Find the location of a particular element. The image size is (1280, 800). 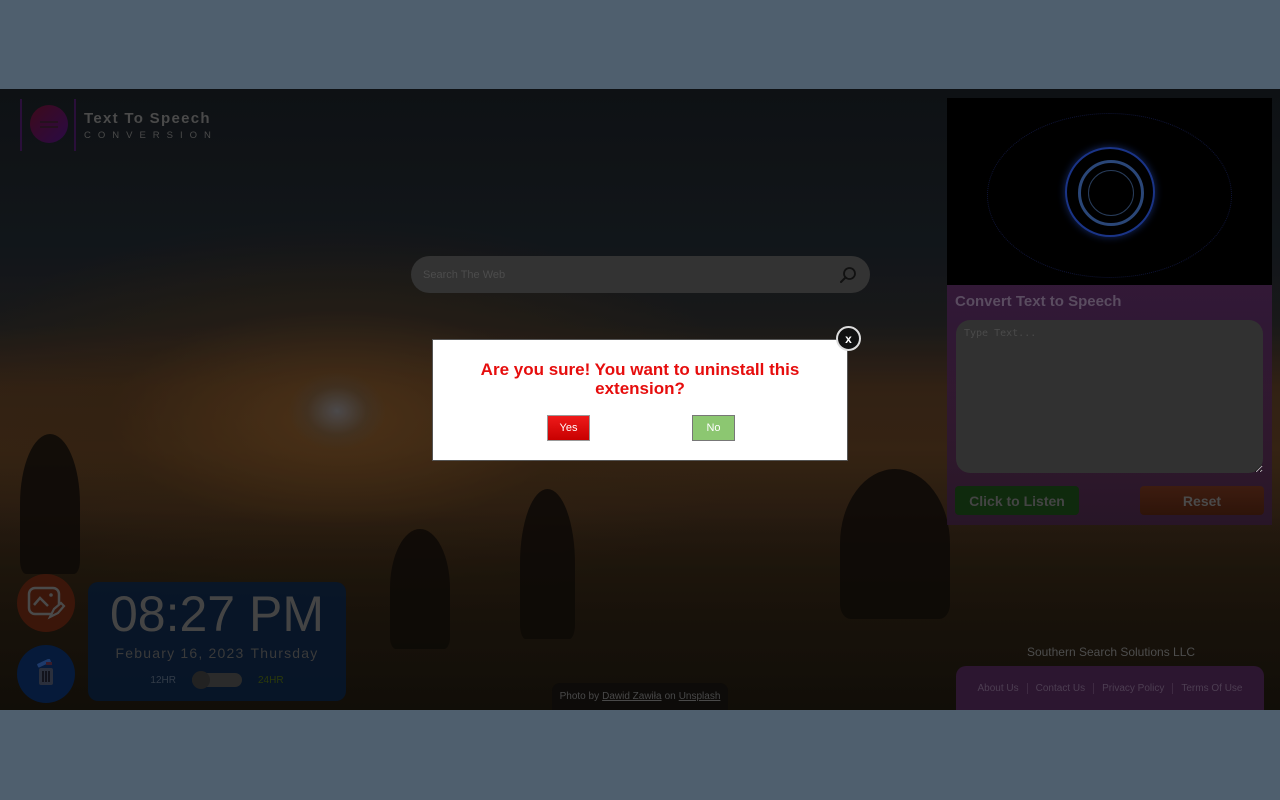

photo-author-link: Dawid Zawiła is located at coordinates (631, 696).